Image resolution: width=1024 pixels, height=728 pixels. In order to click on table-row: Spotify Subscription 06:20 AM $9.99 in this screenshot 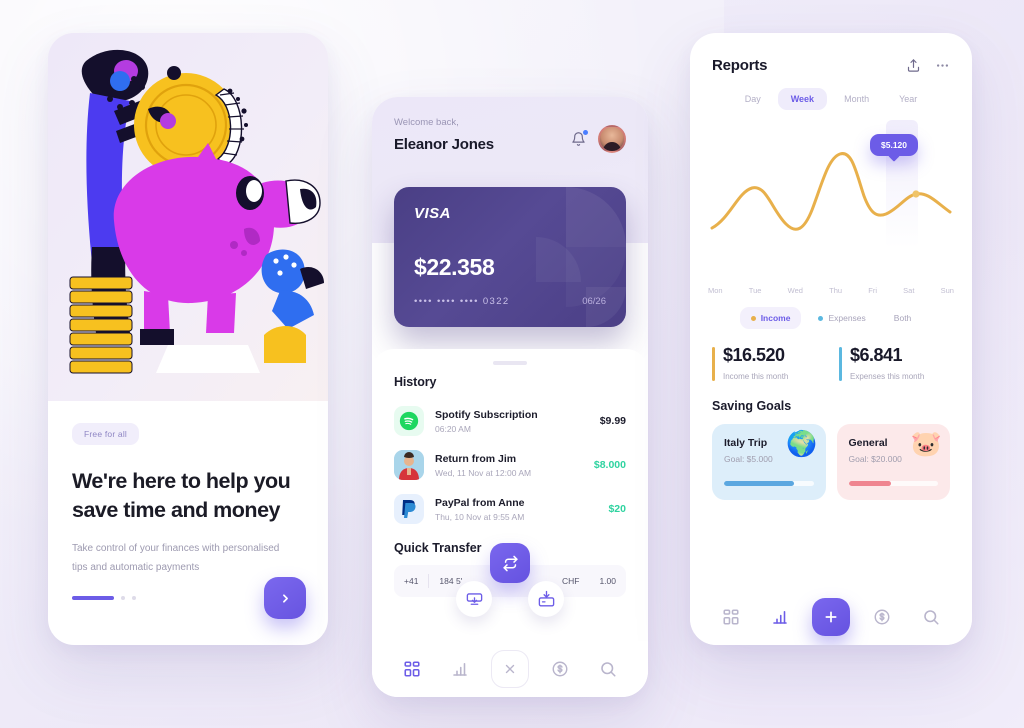, I will do `click(510, 421)`.